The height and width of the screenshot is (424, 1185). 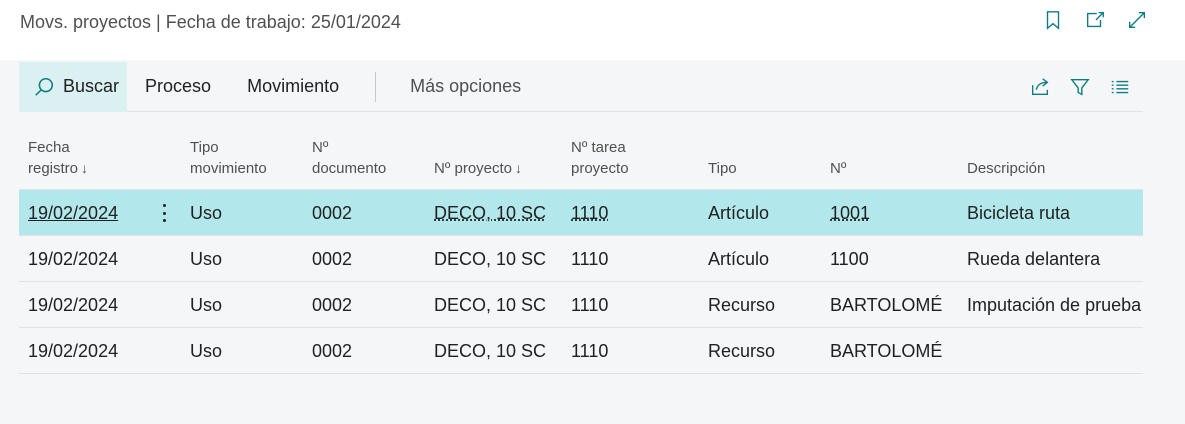 I want to click on action-bar: Buscar Proceso Movimiento Más opciones, so click(x=581, y=86).